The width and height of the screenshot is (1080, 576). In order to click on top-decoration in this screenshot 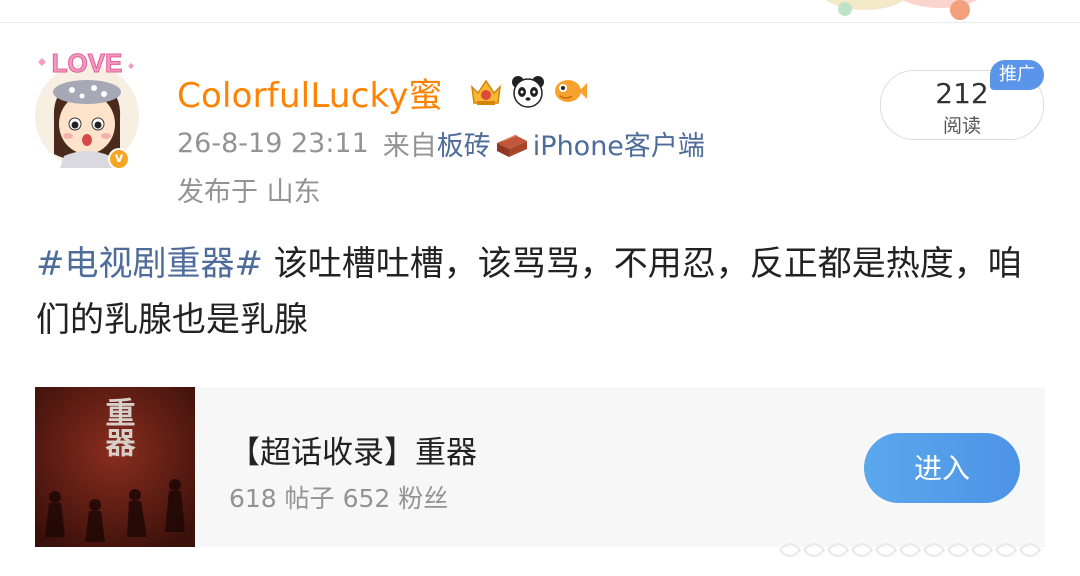, I will do `click(915, 11)`.